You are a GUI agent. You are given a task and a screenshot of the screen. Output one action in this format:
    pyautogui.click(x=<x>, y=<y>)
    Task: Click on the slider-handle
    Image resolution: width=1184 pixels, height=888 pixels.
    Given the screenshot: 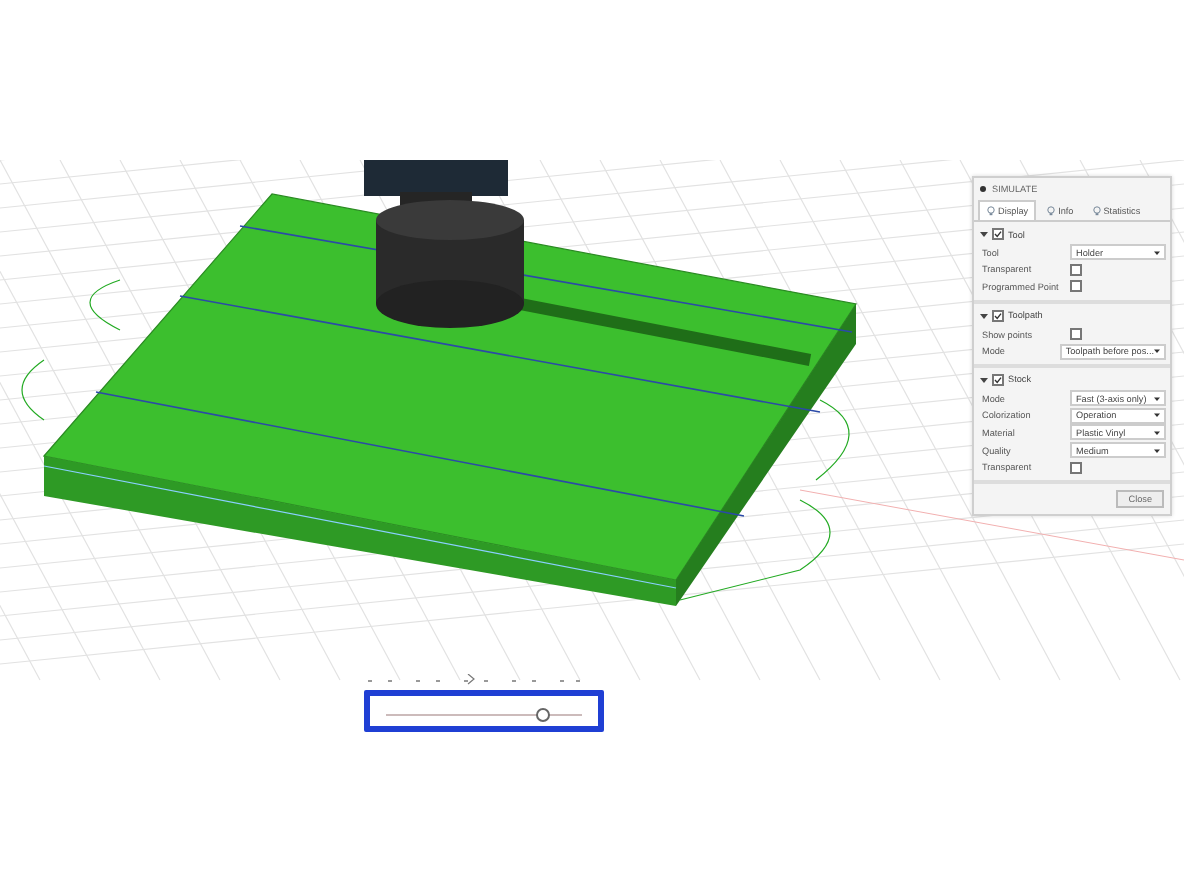 What is the action you would take?
    pyautogui.click(x=543, y=715)
    